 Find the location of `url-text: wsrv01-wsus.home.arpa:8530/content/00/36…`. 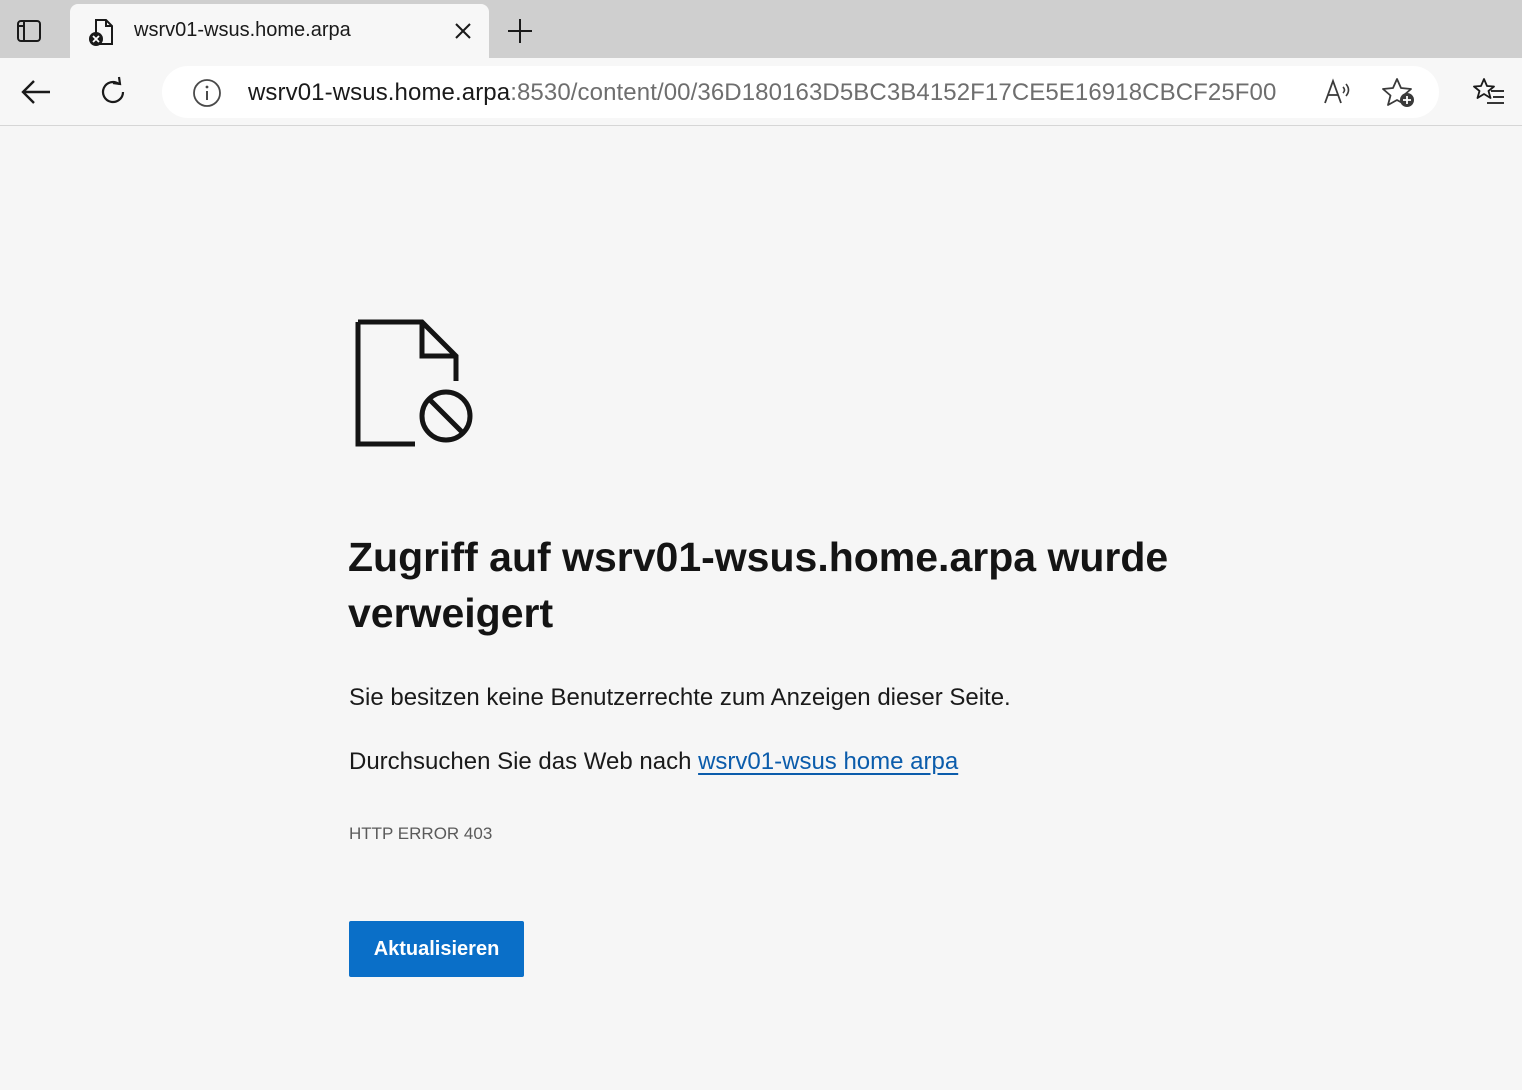

url-text: wsrv01-wsus.home.arpa:8530/content/00/36… is located at coordinates (762, 93).